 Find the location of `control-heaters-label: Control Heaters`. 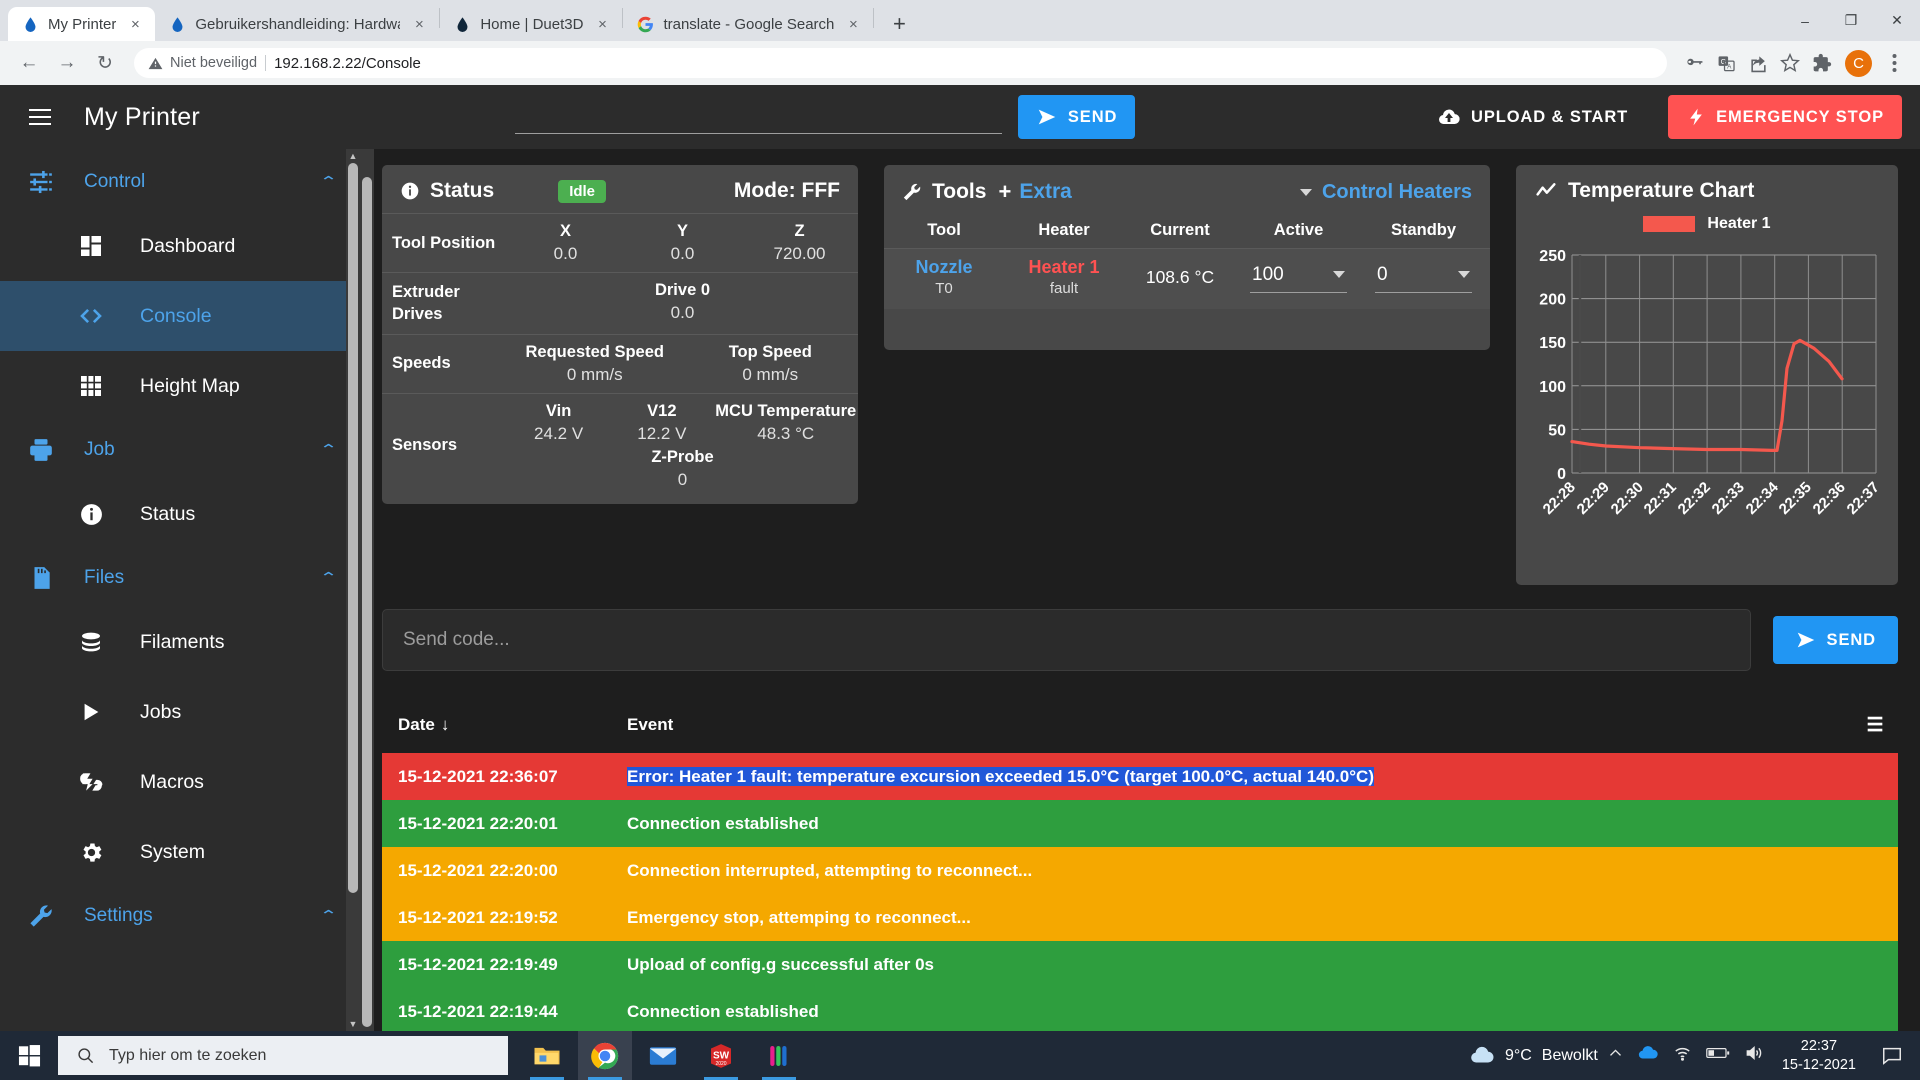

control-heaters-label: Control Heaters is located at coordinates (1396, 191).